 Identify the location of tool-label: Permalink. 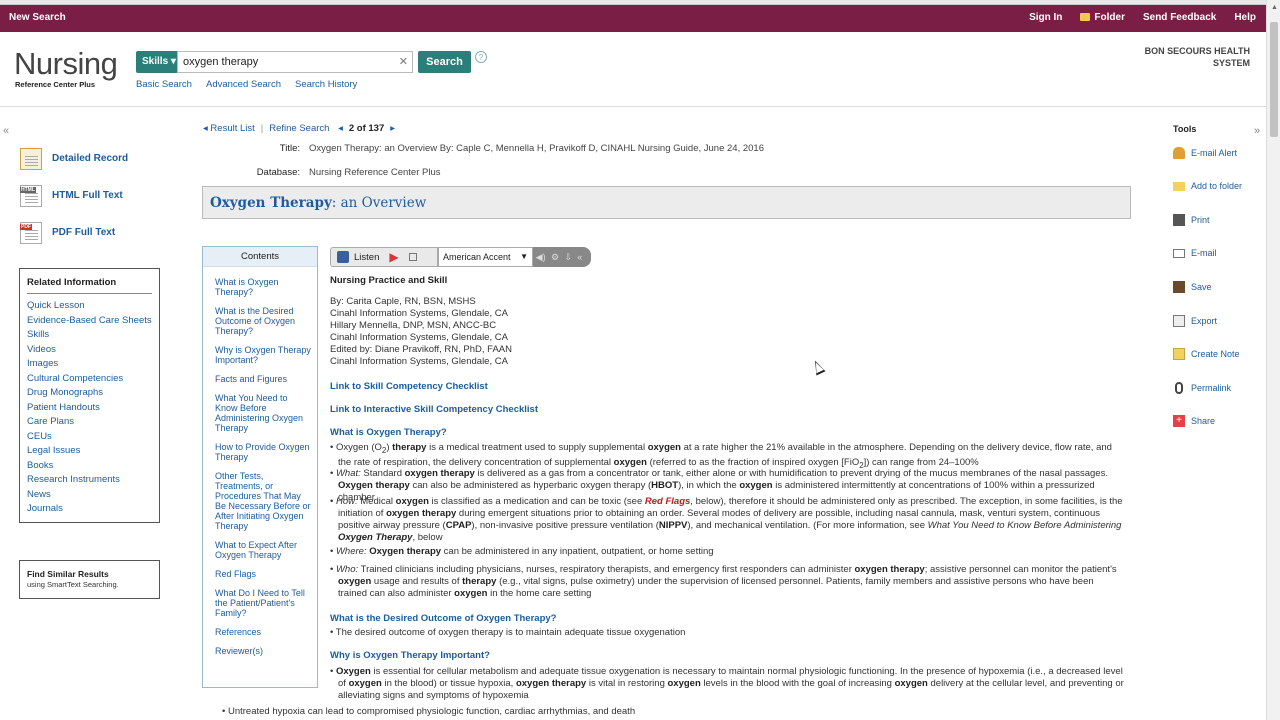
(1211, 388).